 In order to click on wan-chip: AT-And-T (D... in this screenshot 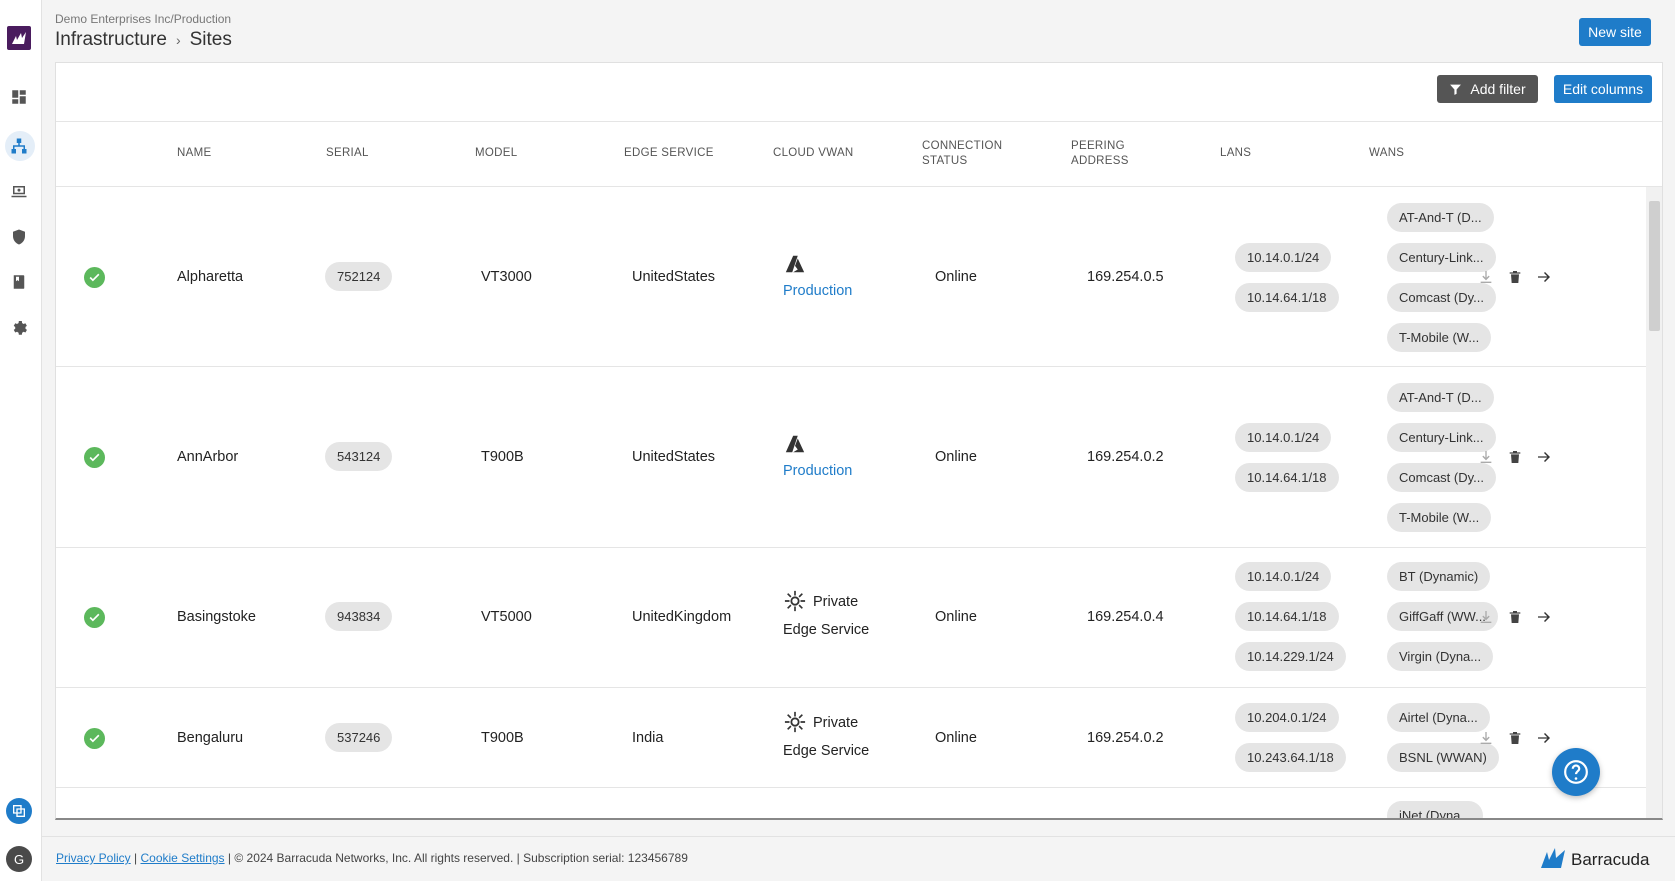, I will do `click(1440, 217)`.